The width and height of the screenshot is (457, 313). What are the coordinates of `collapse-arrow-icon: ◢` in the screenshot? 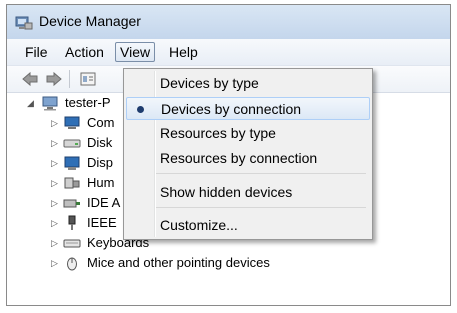 It's located at (30, 103).